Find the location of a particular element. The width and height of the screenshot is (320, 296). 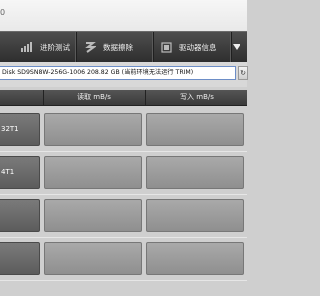

table-header: 本 读取 mB/s 写入 mB/s is located at coordinates (123, 98).